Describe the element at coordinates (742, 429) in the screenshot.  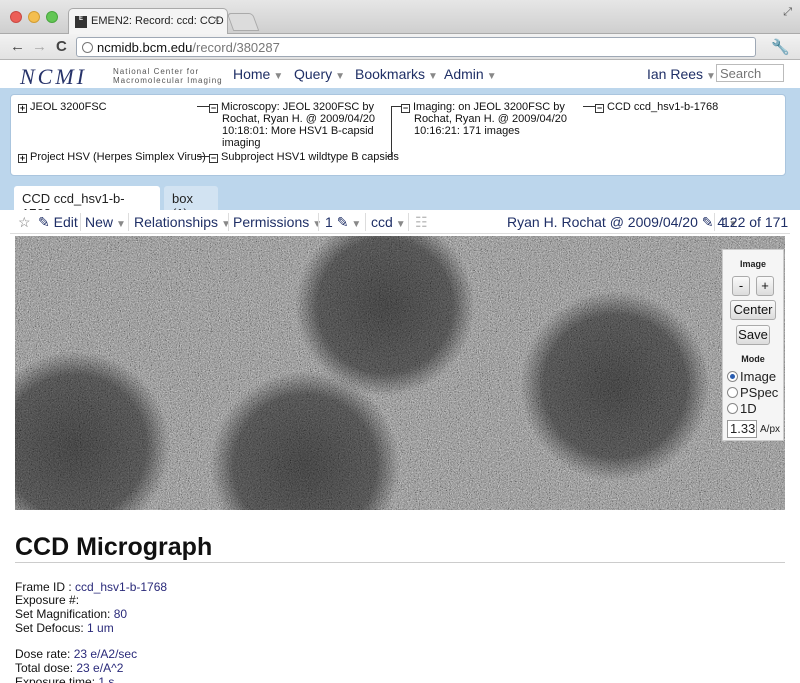
I see `apix-input: 1.33` at that location.